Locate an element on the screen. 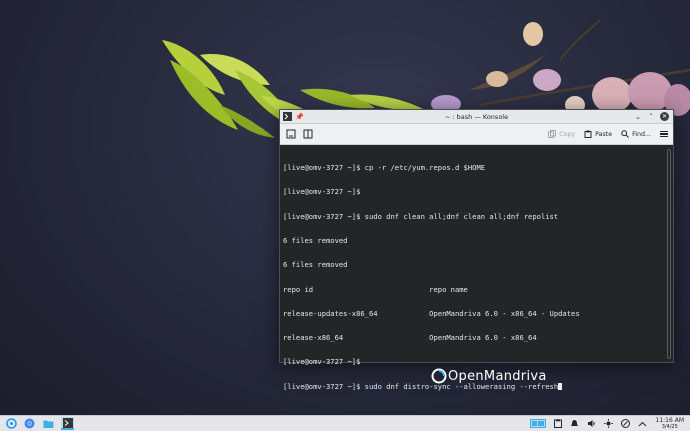 The height and width of the screenshot is (431, 690). paste-button: Paste is located at coordinates (598, 134).